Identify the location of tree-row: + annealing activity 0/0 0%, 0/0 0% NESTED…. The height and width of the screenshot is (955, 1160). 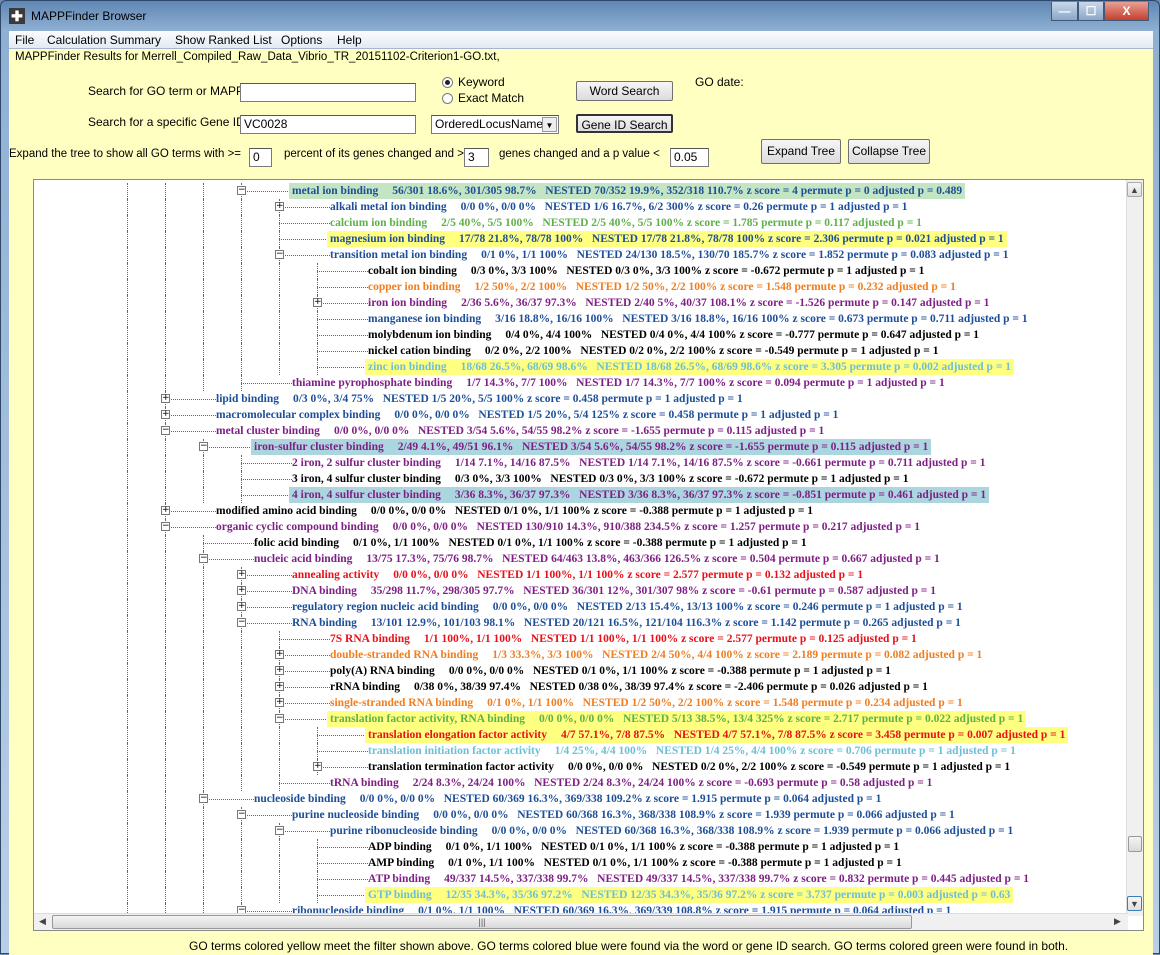
(581, 575).